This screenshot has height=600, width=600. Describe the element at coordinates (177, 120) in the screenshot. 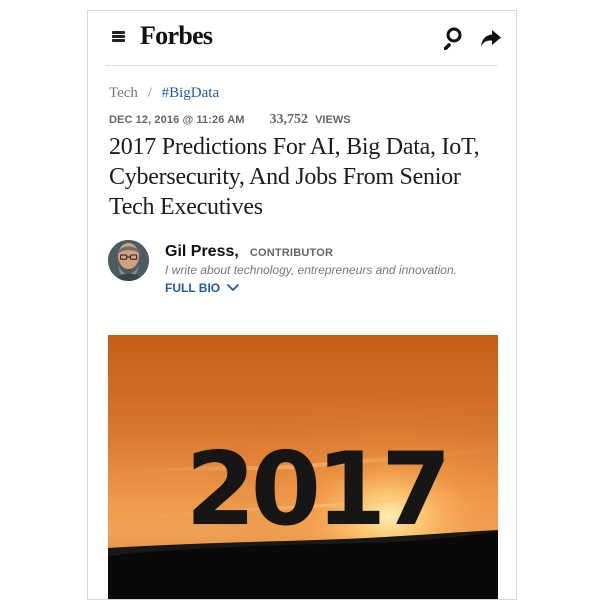

I see `publish-date: DEC 12, 2016 @ 11:26 AM` at that location.